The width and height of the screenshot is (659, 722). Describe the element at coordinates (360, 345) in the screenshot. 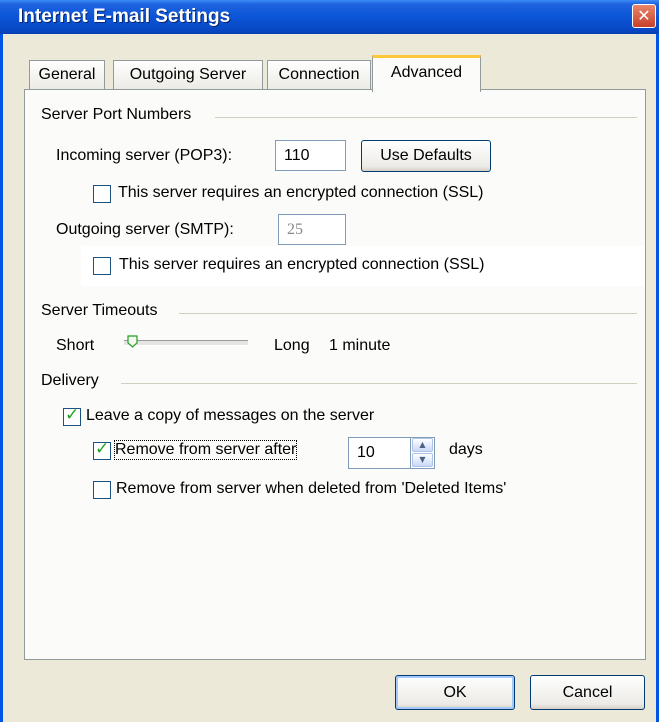

I see `timeout-value-label: 1 minute` at that location.